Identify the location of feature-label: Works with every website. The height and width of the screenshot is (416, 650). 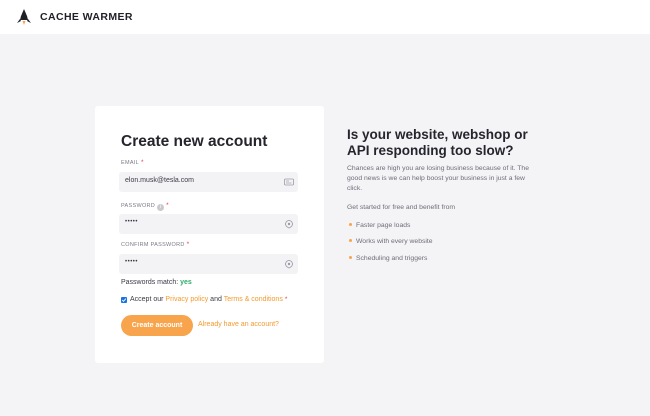
(394, 241).